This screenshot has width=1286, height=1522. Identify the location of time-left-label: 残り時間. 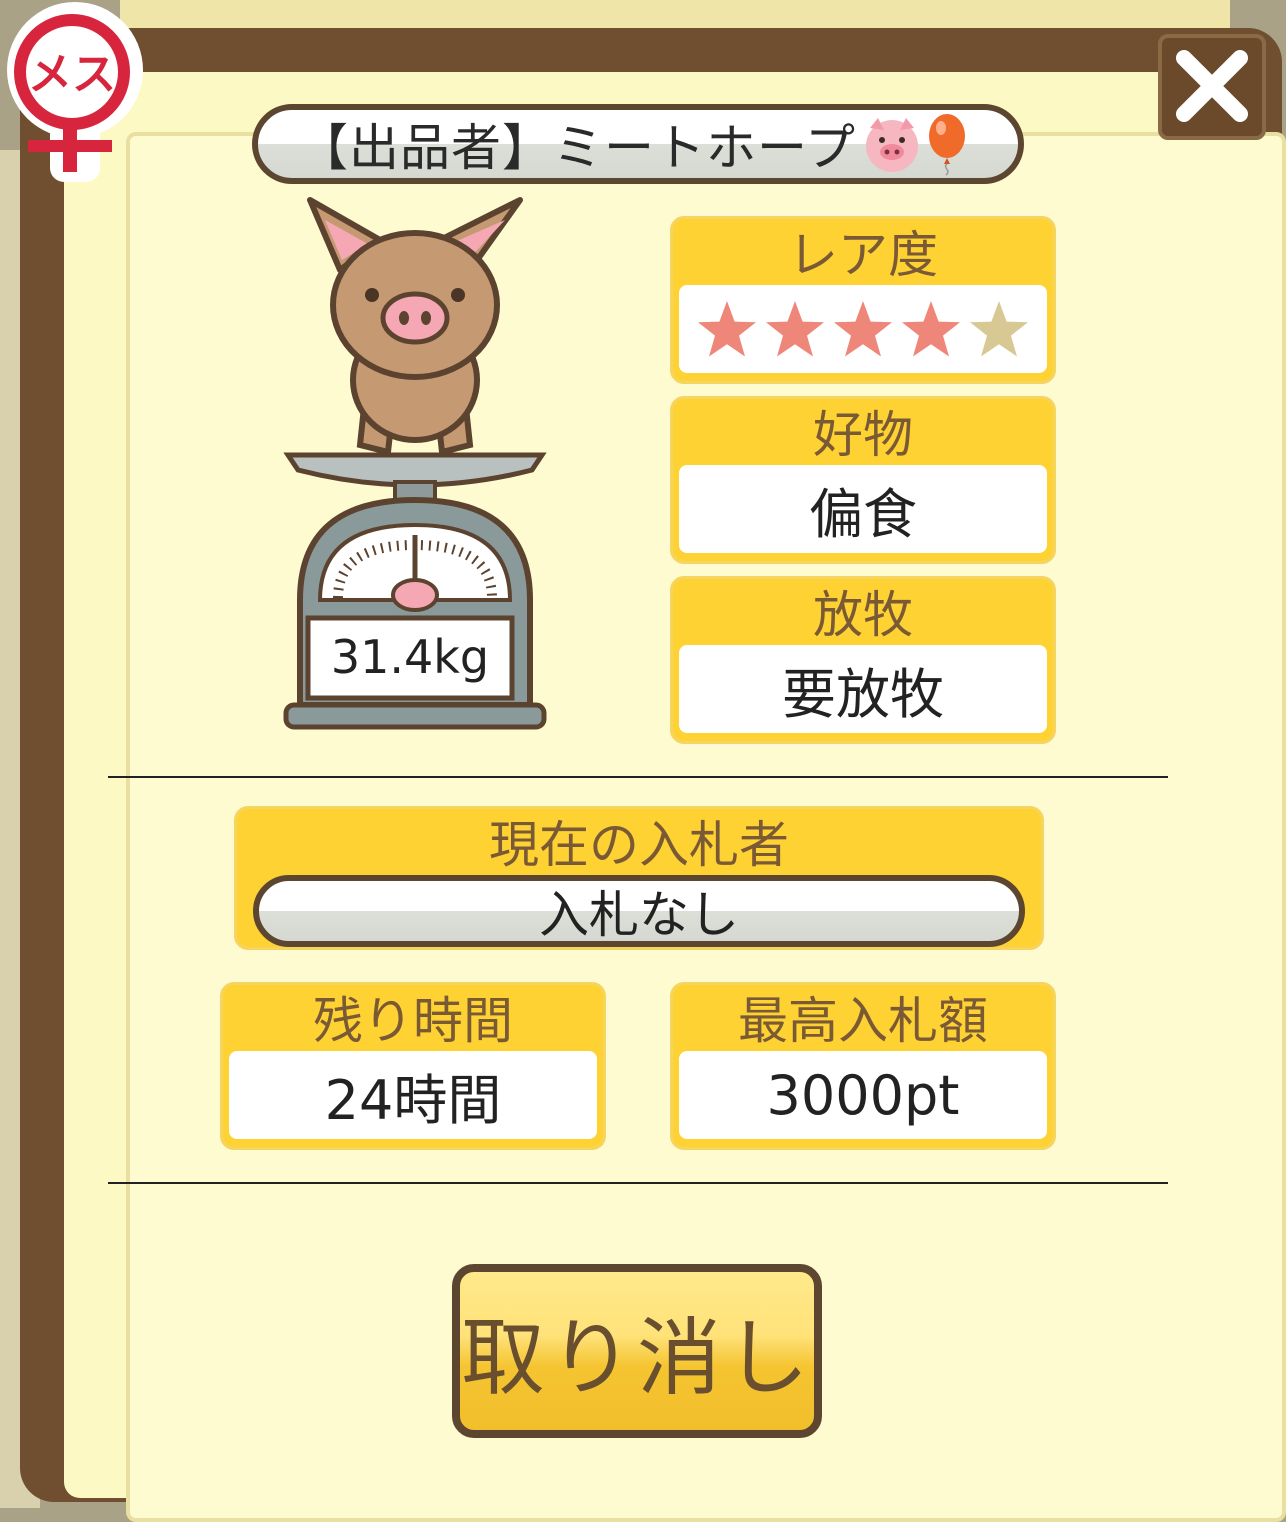
(413, 1021).